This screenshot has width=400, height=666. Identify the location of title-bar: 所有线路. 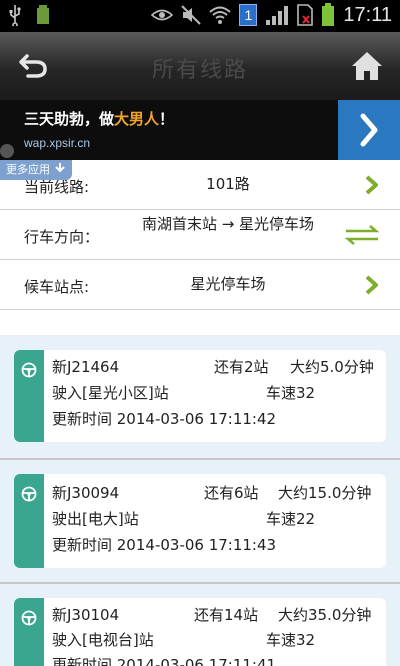
(200, 66).